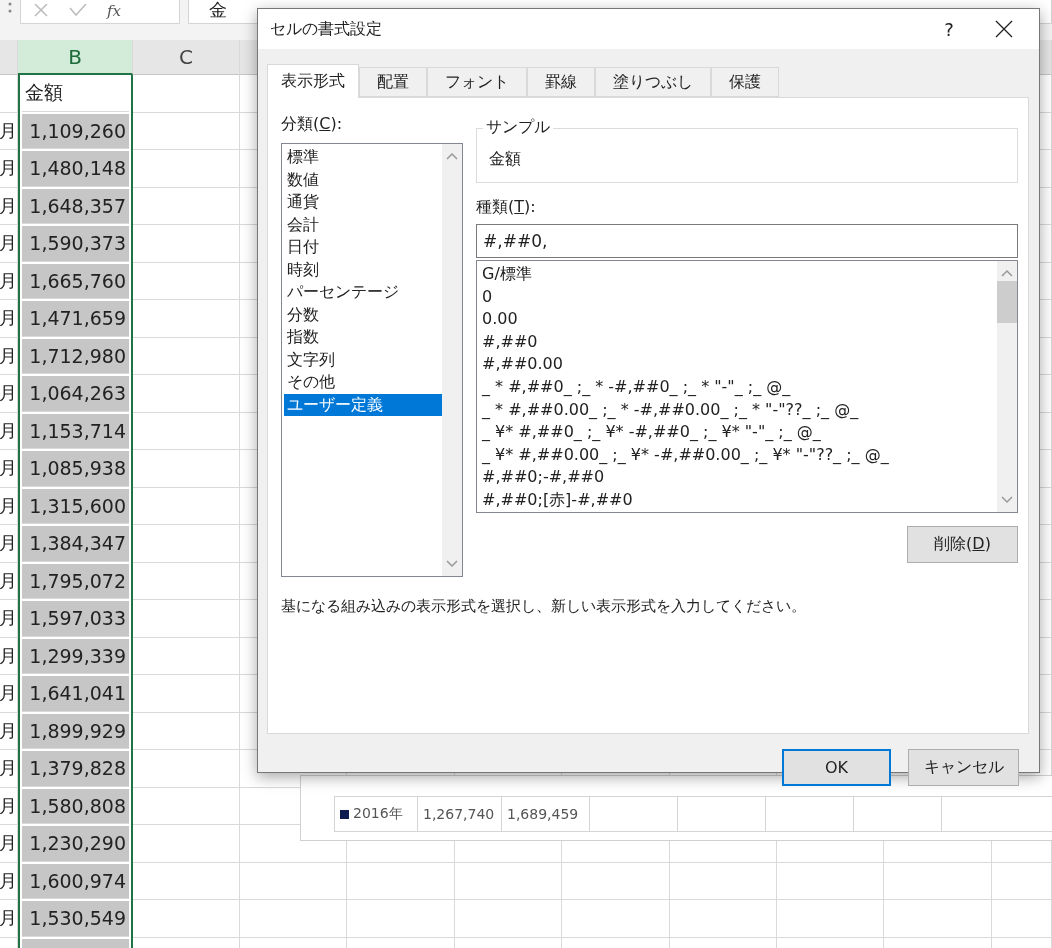 The image size is (1052, 948). I want to click on table-cell: 1,899,929, so click(75, 731).